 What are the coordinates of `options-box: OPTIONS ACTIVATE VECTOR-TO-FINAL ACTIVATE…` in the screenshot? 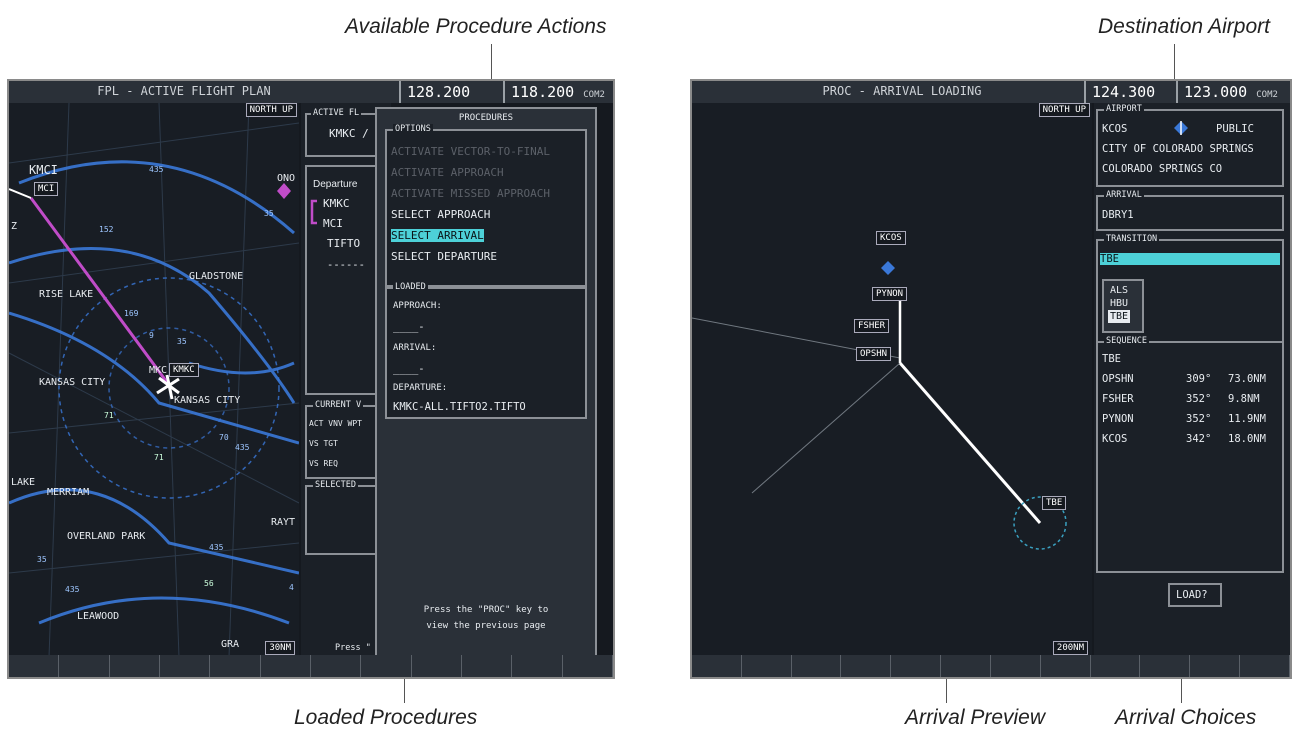 It's located at (486, 205).